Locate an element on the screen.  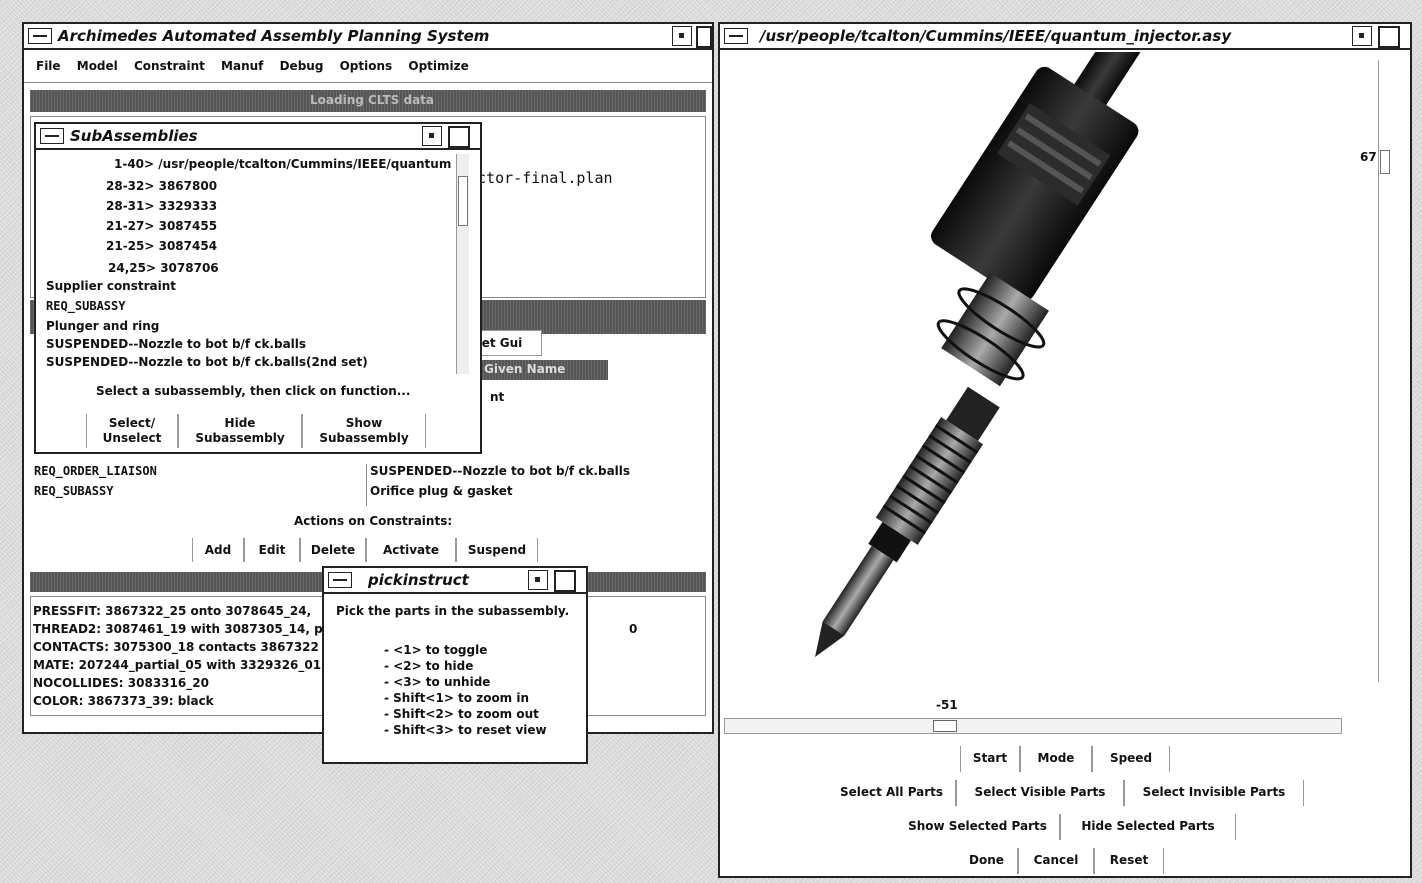
menu-debug: Debug is located at coordinates (302, 66).